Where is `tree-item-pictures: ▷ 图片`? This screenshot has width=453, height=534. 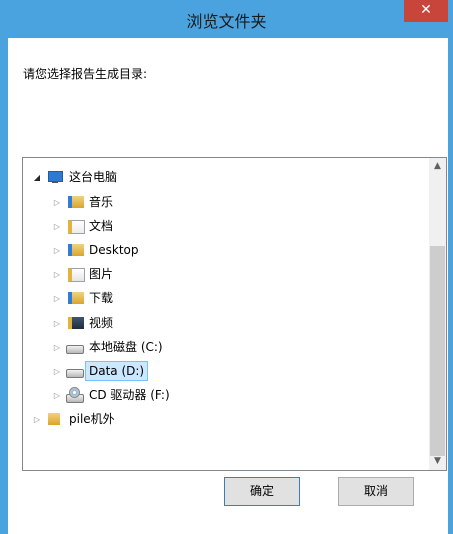 tree-item-pictures: ▷ 图片 is located at coordinates (83, 274).